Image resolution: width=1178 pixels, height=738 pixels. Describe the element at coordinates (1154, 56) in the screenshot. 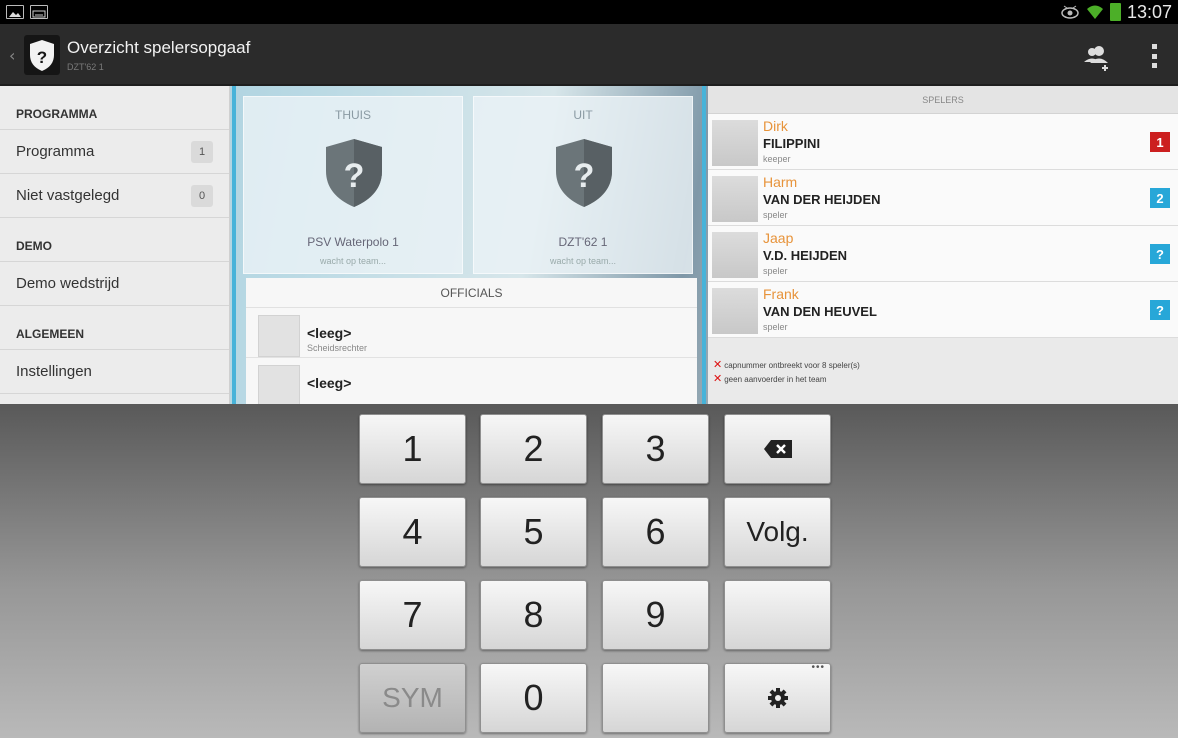

I see `overflow-menu-icon` at that location.